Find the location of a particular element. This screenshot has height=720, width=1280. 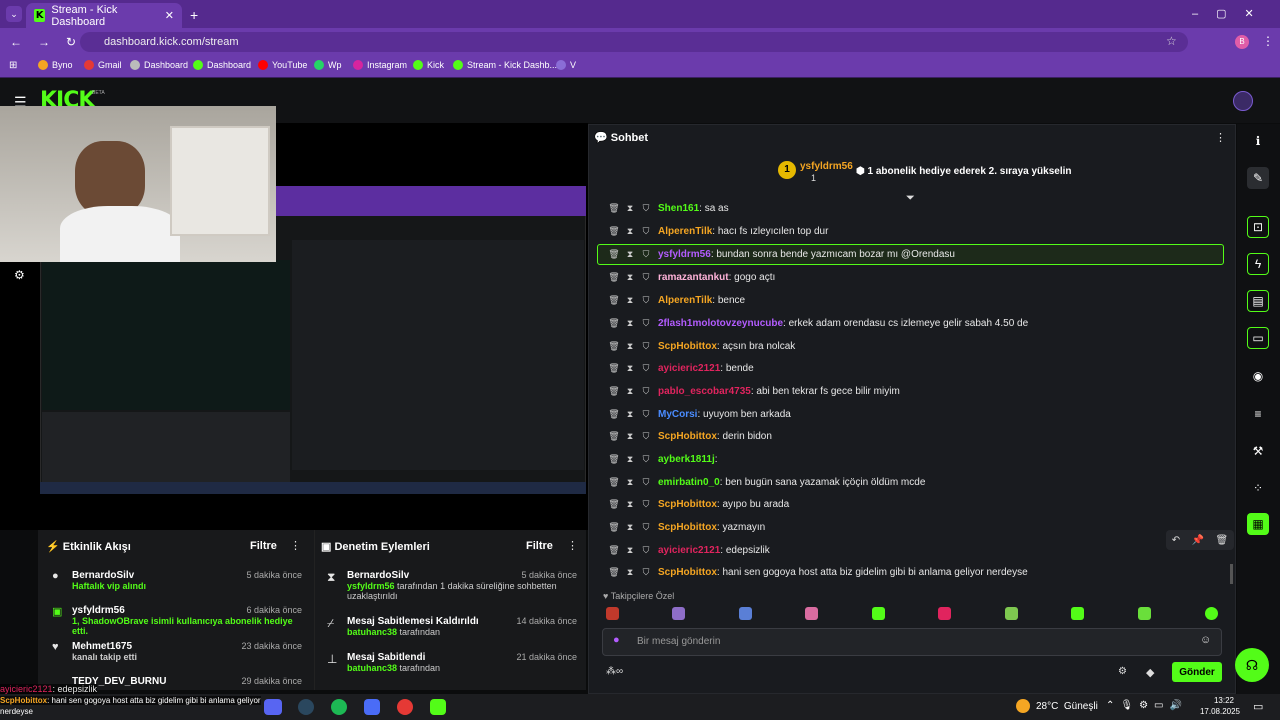

chat-message: 🗑 ⧗ ⛉ ScpHobittox: yazmayın is located at coordinates (685, 527).